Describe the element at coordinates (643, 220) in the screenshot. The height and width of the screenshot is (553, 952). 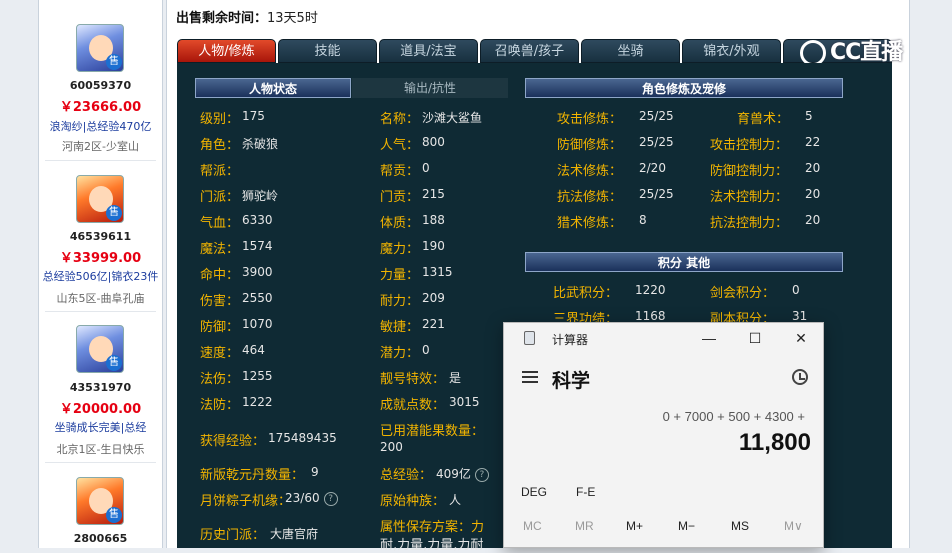
I see `cult-value: 8` at that location.